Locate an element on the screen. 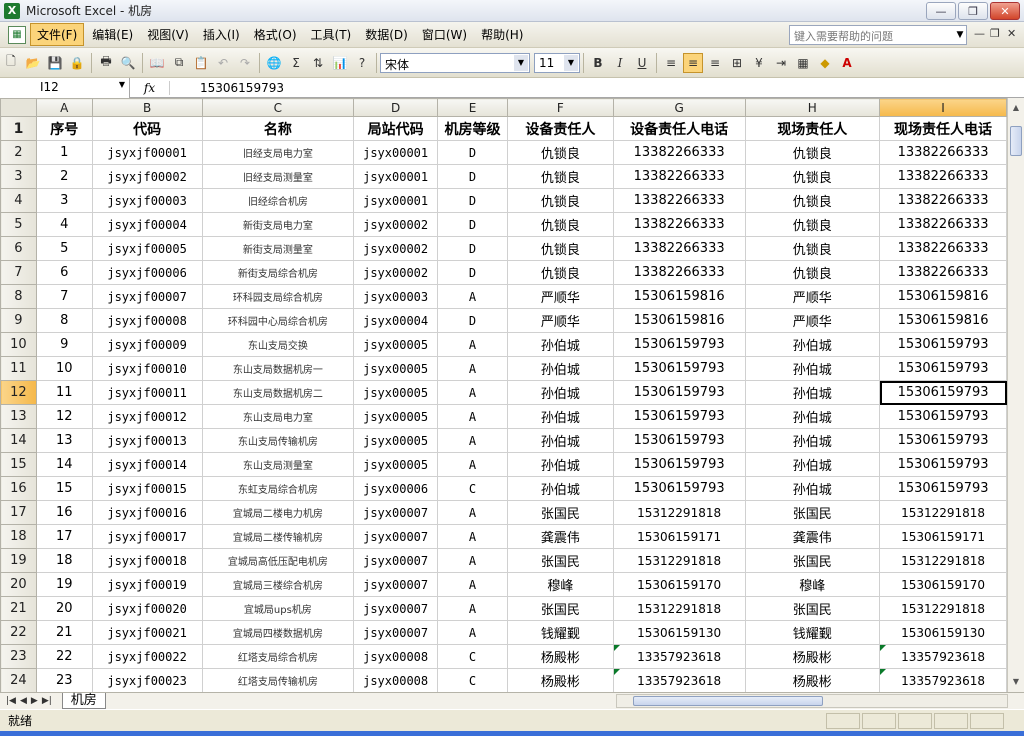  cell: 10 is located at coordinates (64, 368).